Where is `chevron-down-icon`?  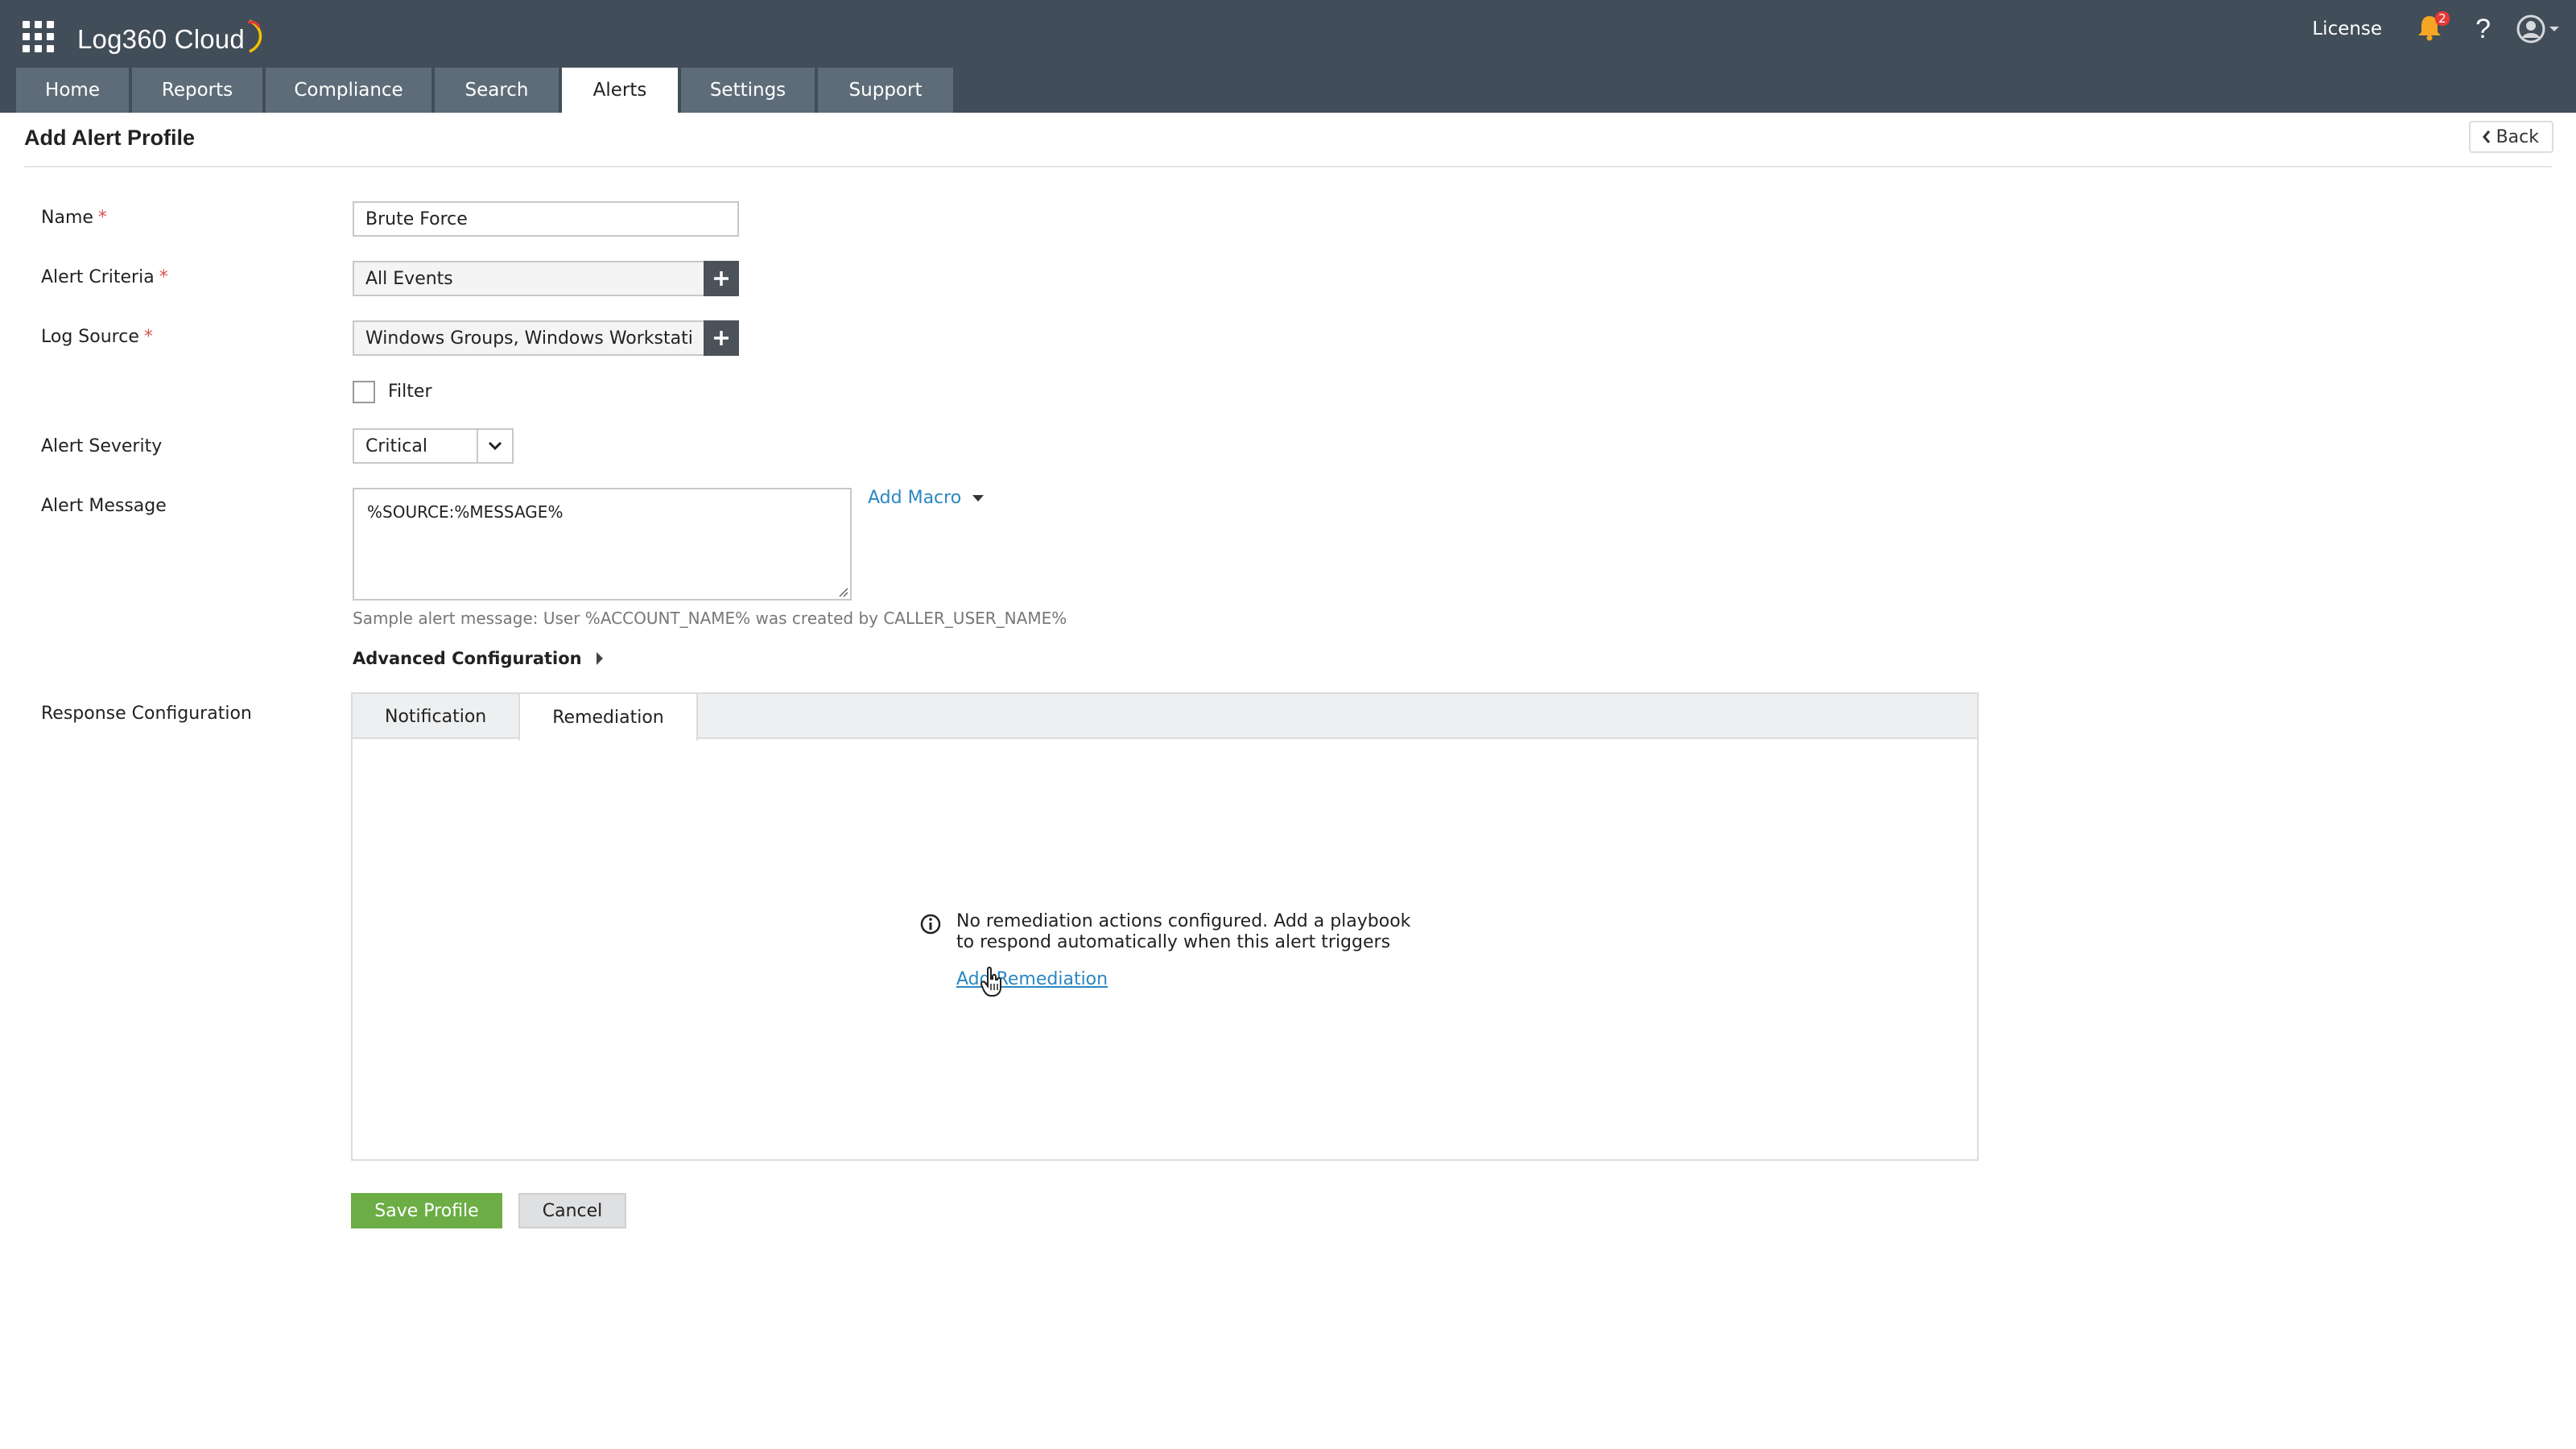
chevron-down-icon is located at coordinates (495, 446).